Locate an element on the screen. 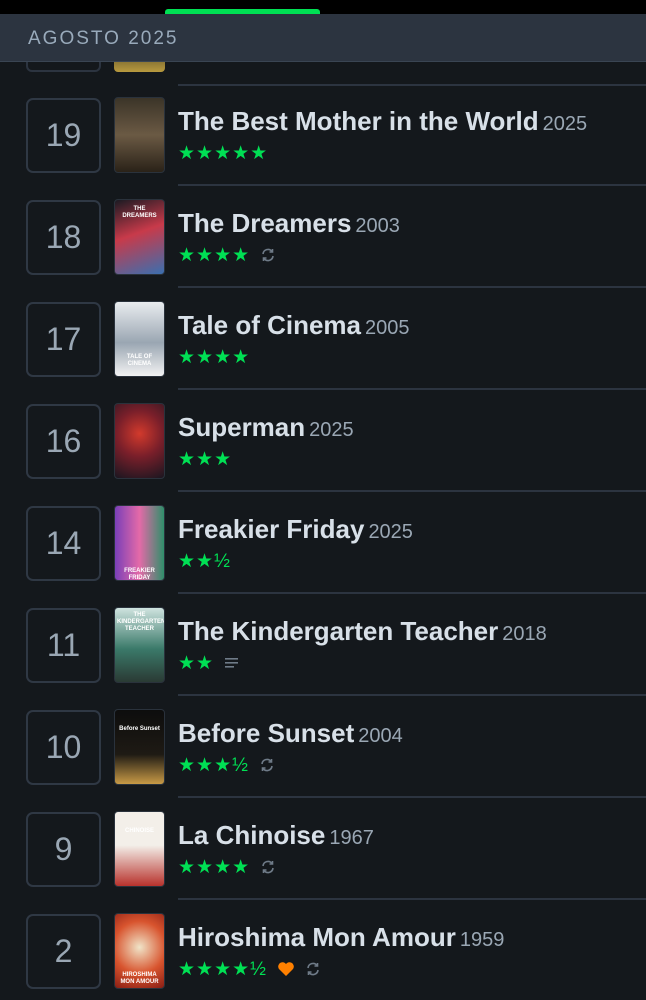 Image resolution: width=646 pixels, height=1000 pixels. film-title-line: The Dreamers 2003 is located at coordinates (289, 223).